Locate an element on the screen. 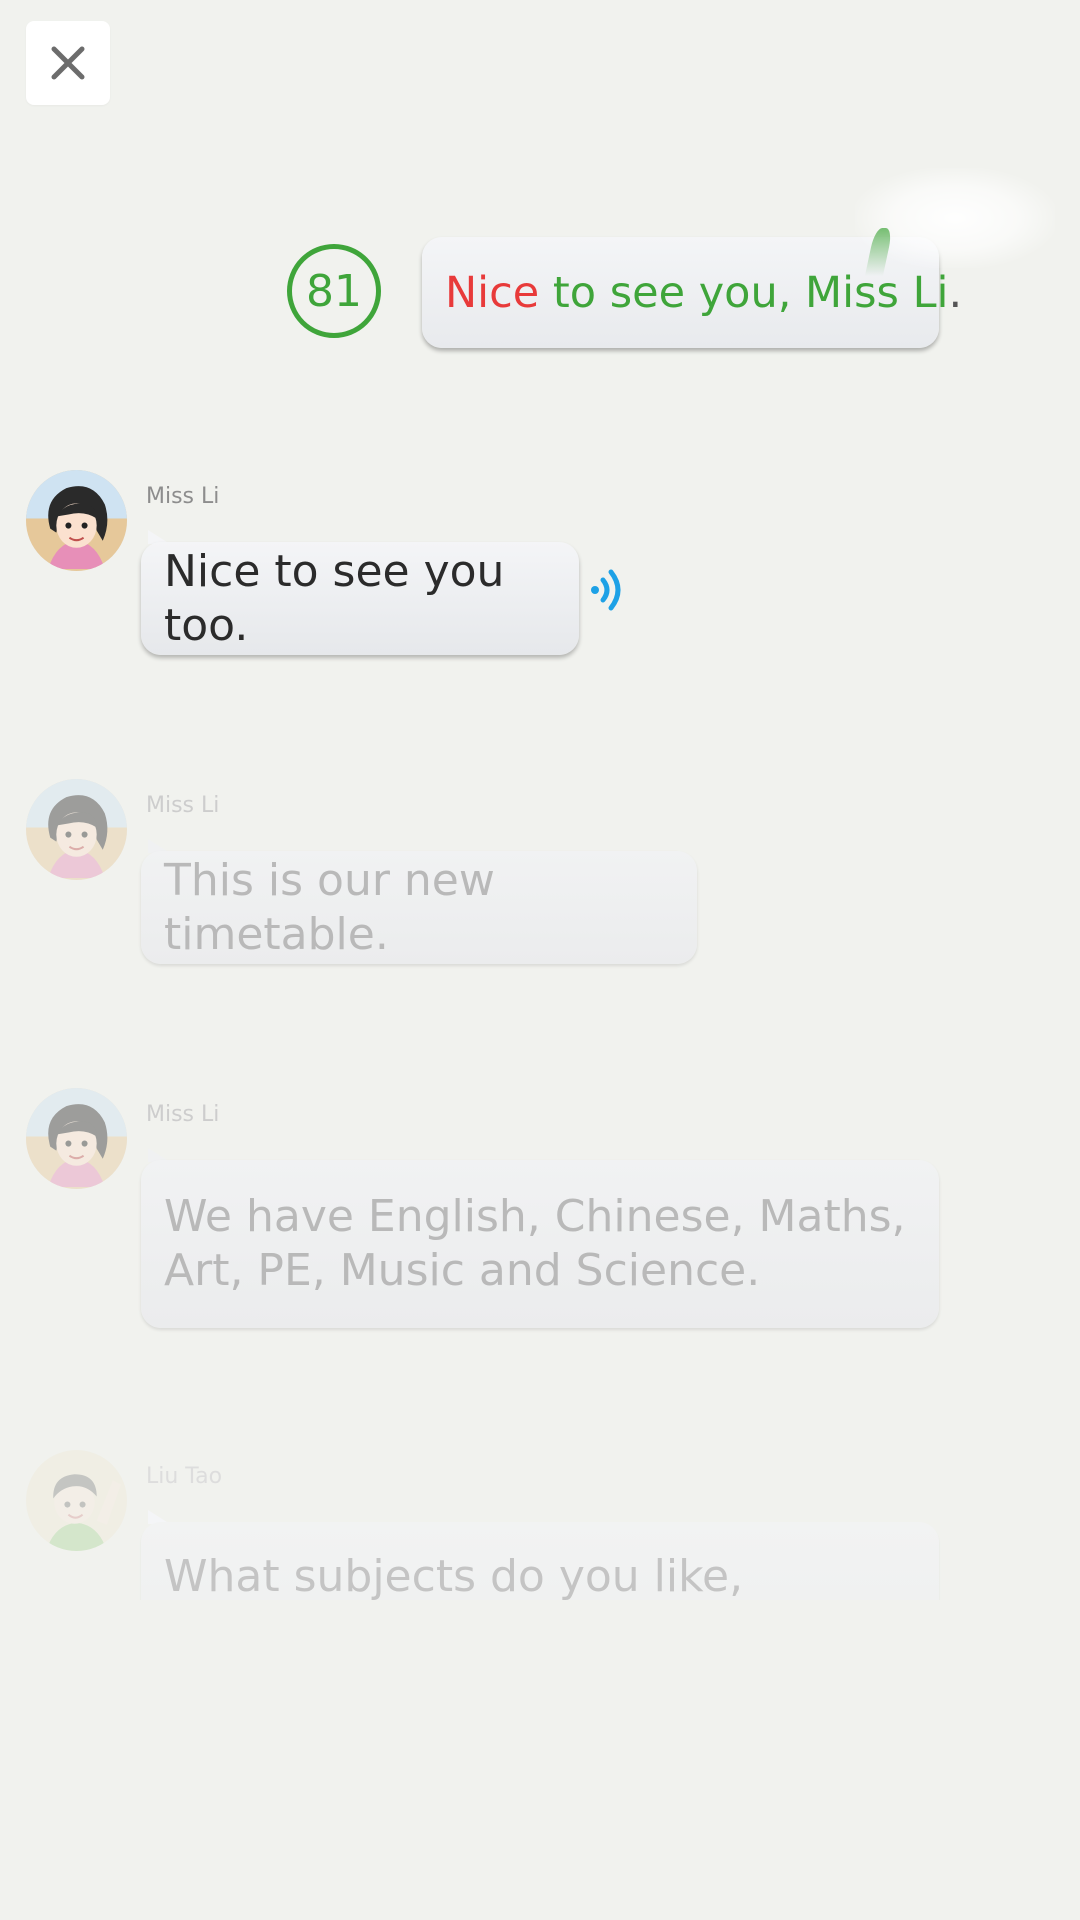 The image size is (1080, 1920). message-text: This is our new timetable. is located at coordinates (329, 907).